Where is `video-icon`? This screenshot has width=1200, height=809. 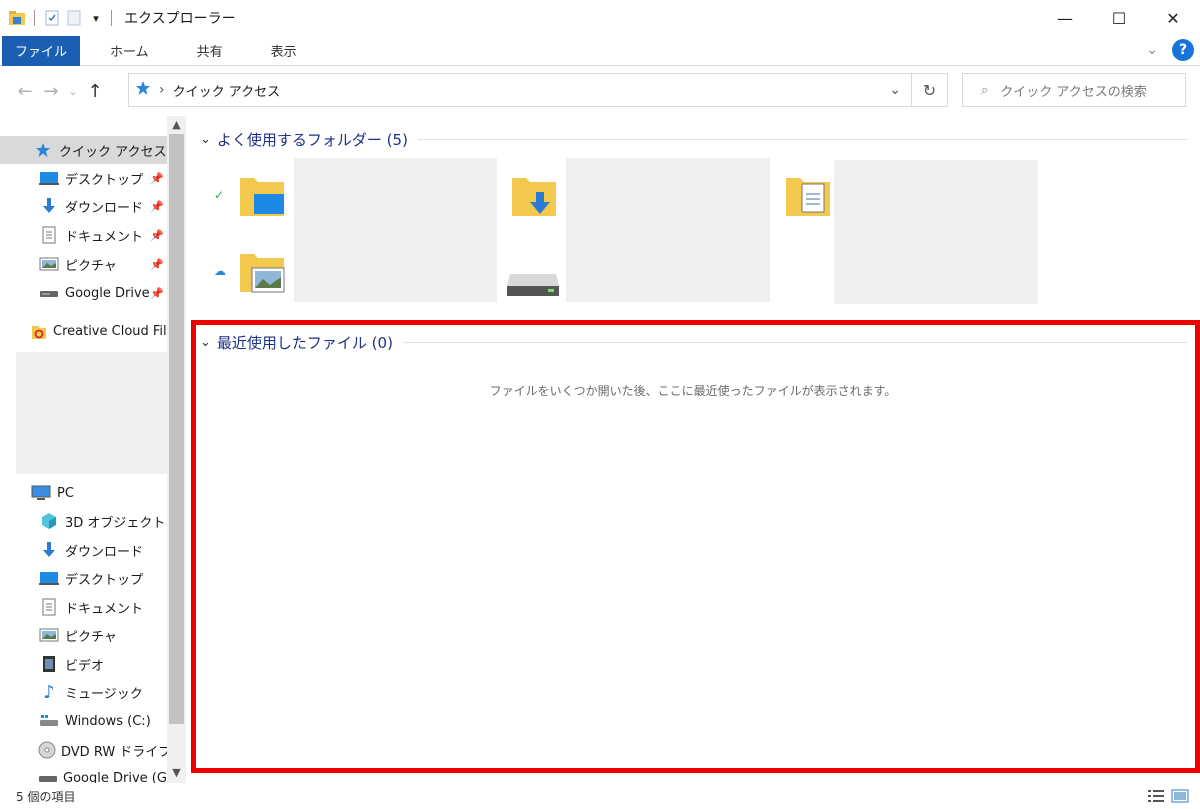 video-icon is located at coordinates (49, 664).